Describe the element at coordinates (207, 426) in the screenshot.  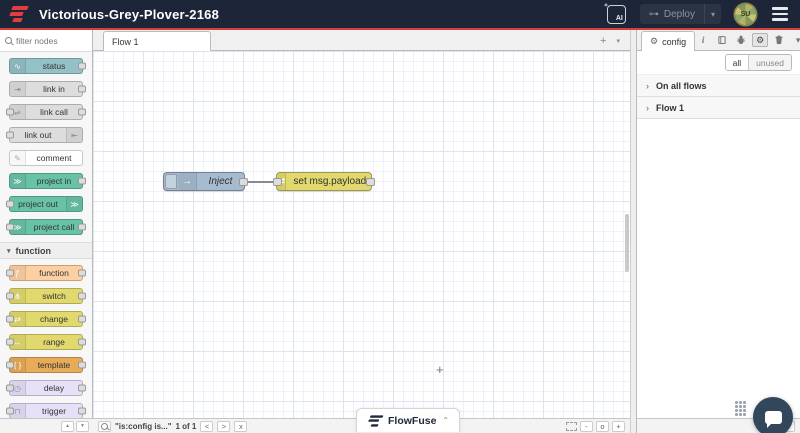
I see `search-prev-button: <` at that location.